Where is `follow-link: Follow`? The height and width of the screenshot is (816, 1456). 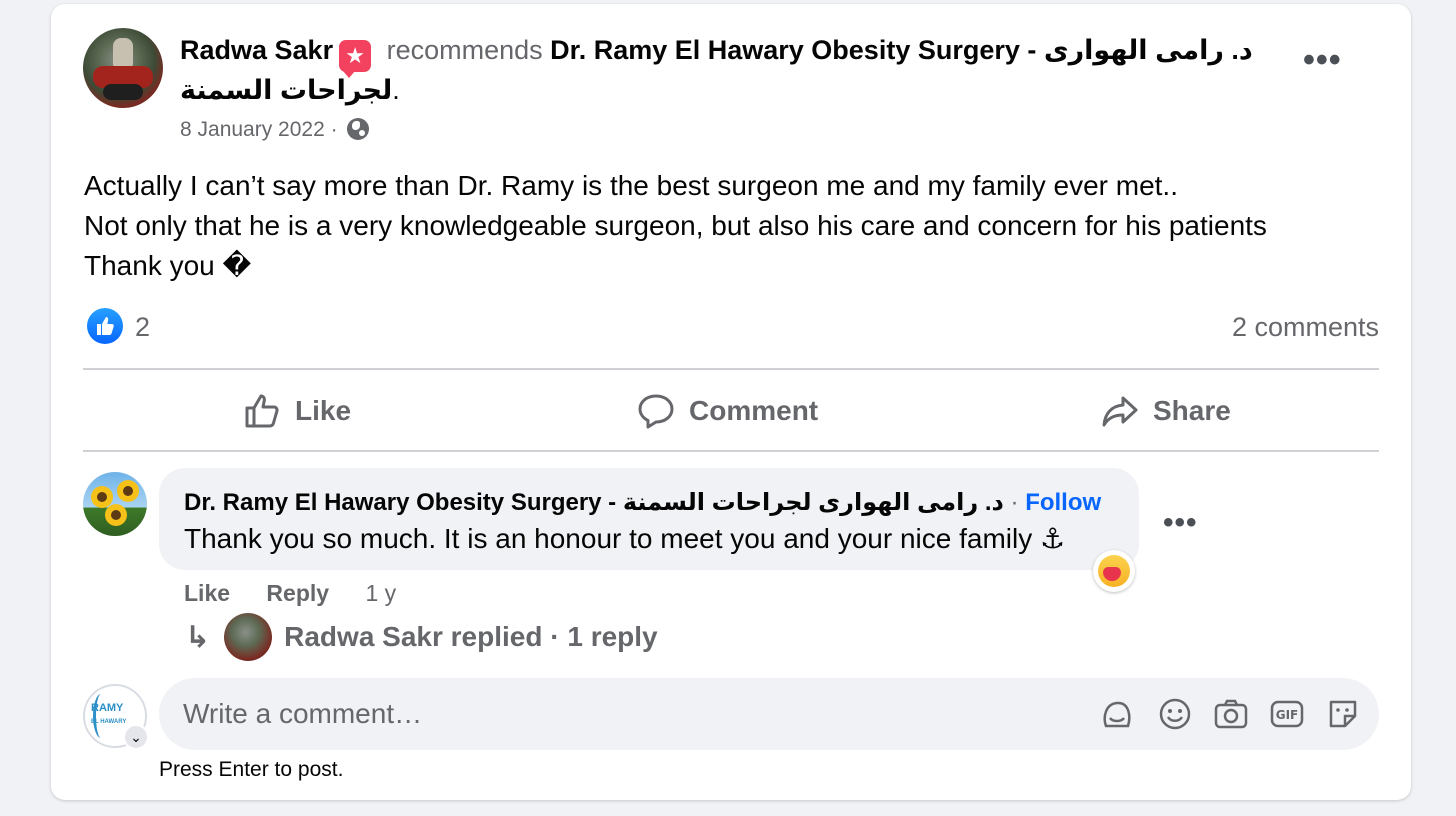 follow-link: Follow is located at coordinates (1063, 502).